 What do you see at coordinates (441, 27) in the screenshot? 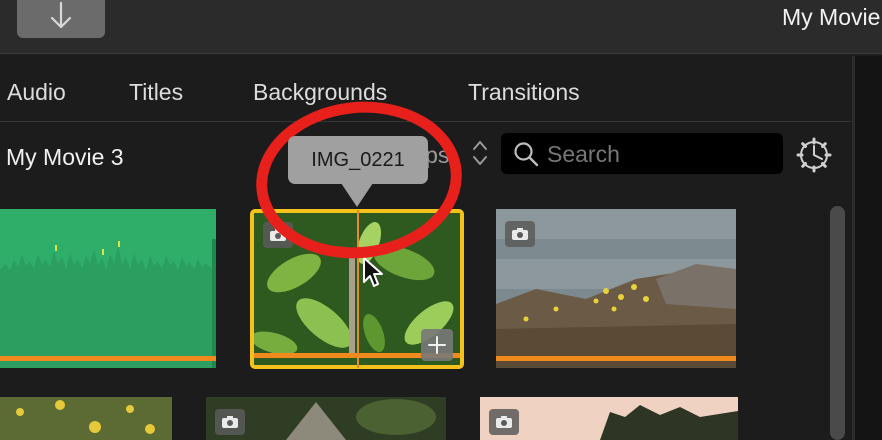
I see `top-toolbar: My Movie` at bounding box center [441, 27].